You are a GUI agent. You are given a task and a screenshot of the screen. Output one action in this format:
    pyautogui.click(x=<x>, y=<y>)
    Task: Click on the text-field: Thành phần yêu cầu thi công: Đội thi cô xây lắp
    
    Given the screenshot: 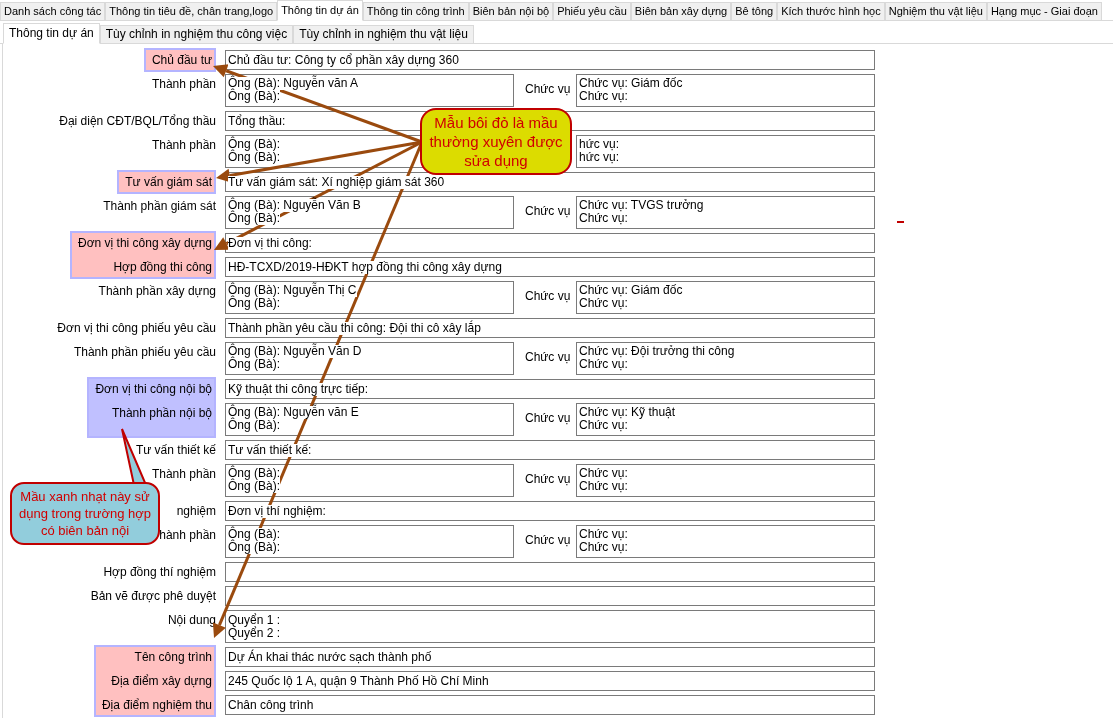 What is the action you would take?
    pyautogui.click(x=550, y=328)
    